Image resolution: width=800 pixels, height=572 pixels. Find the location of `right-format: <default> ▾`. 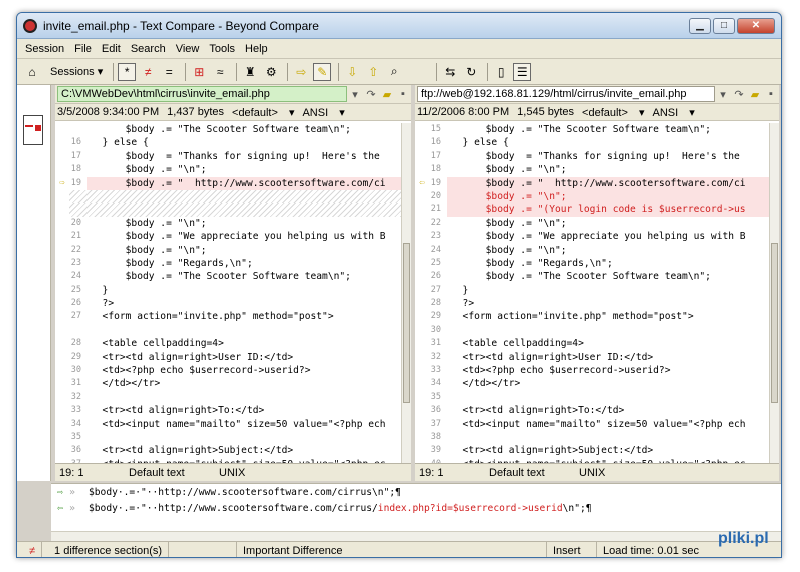

right-format: <default> ▾ is located at coordinates (613, 112).